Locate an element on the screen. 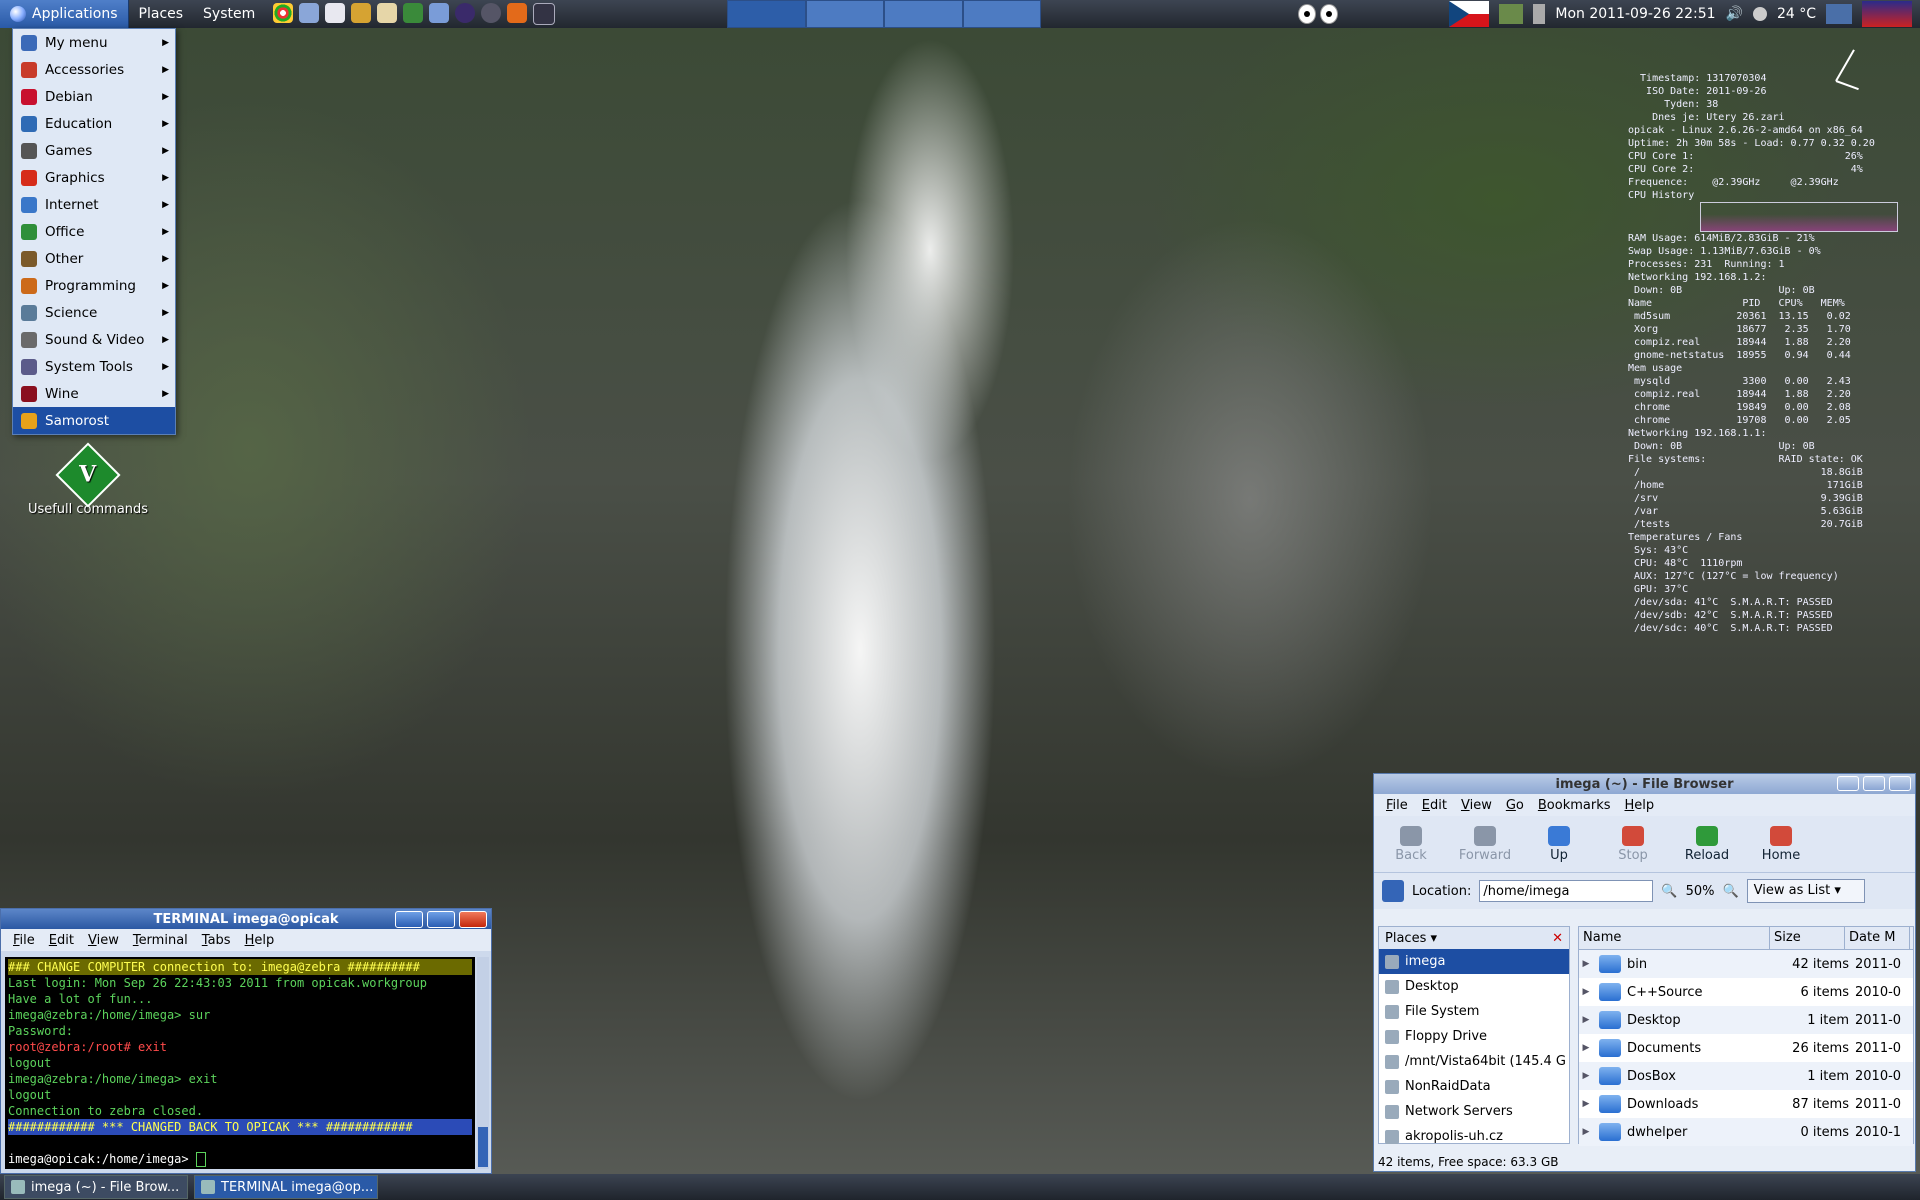  network-icon is located at coordinates (1539, 14).